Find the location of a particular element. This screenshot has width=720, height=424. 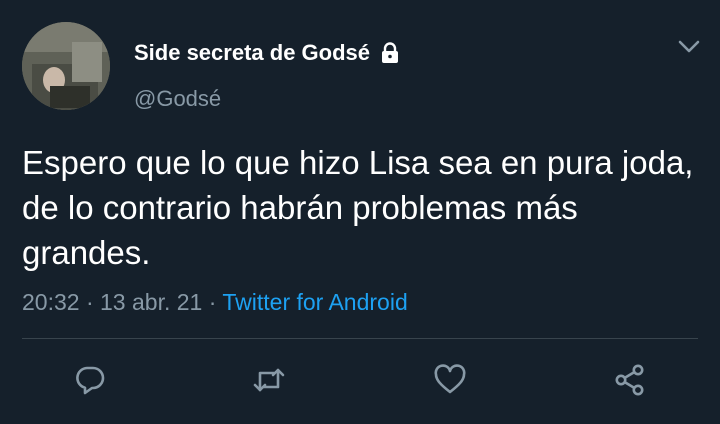

avatar-image is located at coordinates (66, 66).